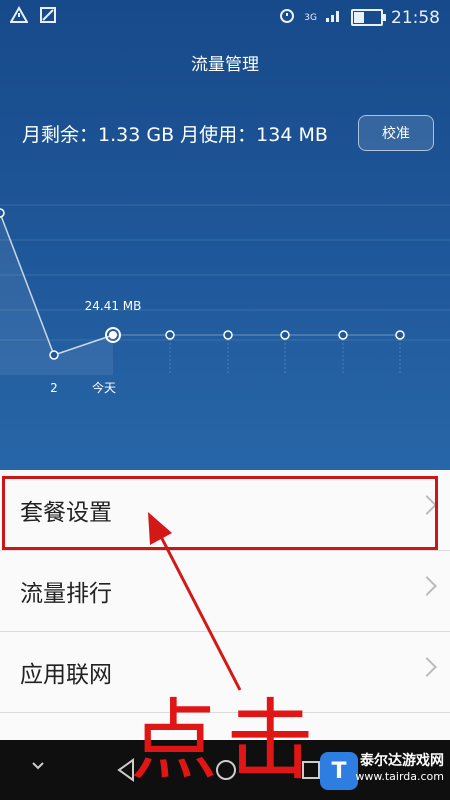  Describe the element at coordinates (225, 17) in the screenshot. I see `status-bar: 3G 21:58` at that location.